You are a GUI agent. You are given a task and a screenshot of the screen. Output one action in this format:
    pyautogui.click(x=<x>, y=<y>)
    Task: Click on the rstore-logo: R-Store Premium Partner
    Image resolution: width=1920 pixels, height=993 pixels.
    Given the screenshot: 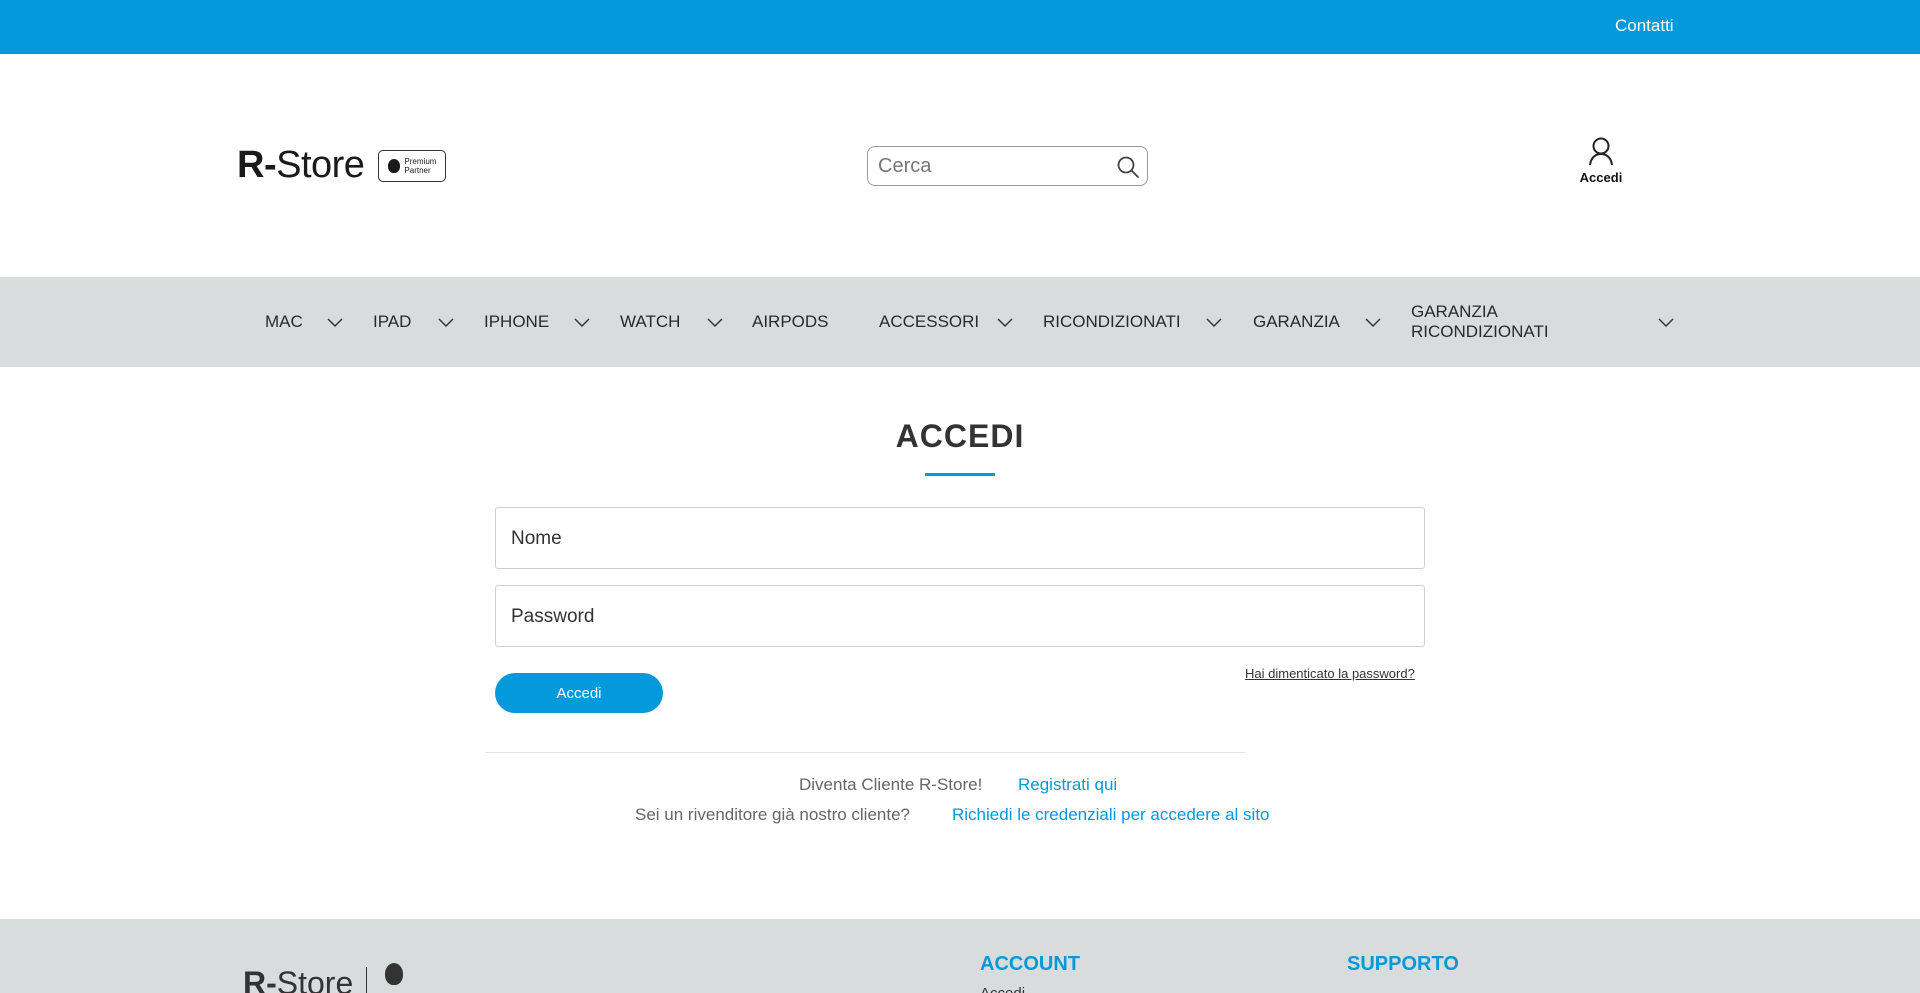 What is the action you would take?
    pyautogui.click(x=342, y=165)
    